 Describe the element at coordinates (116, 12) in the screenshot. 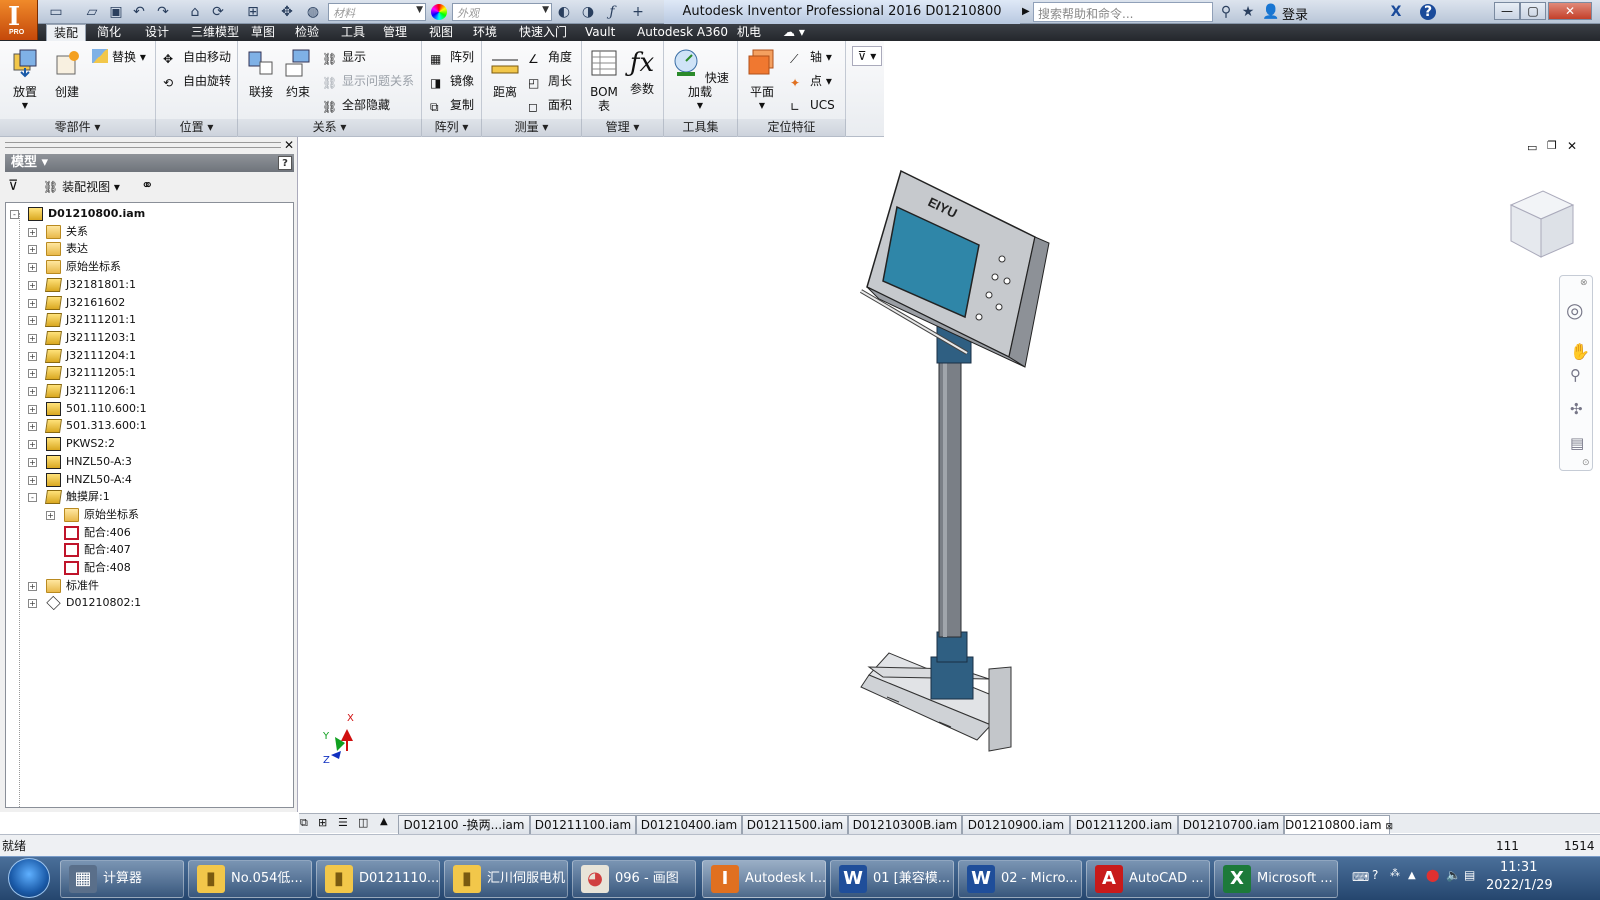

I see `save-icon: ▣` at that location.